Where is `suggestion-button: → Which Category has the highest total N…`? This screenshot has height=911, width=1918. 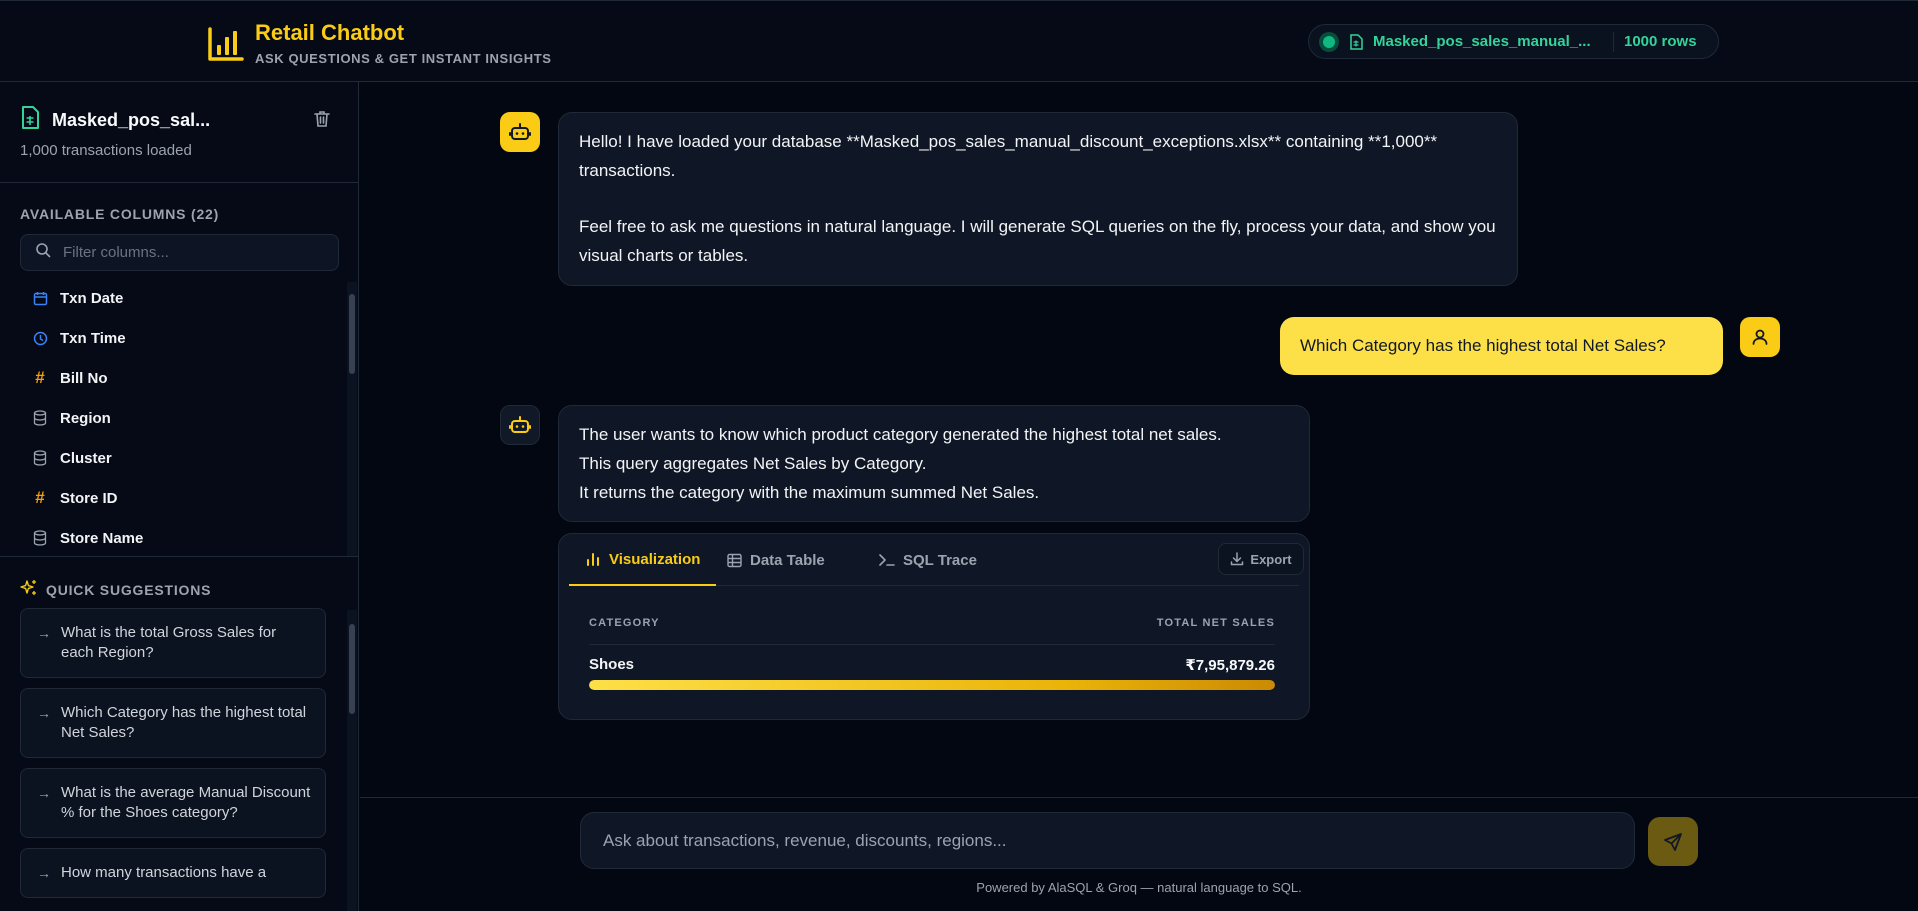 suggestion-button: → Which Category has the highest total N… is located at coordinates (173, 723).